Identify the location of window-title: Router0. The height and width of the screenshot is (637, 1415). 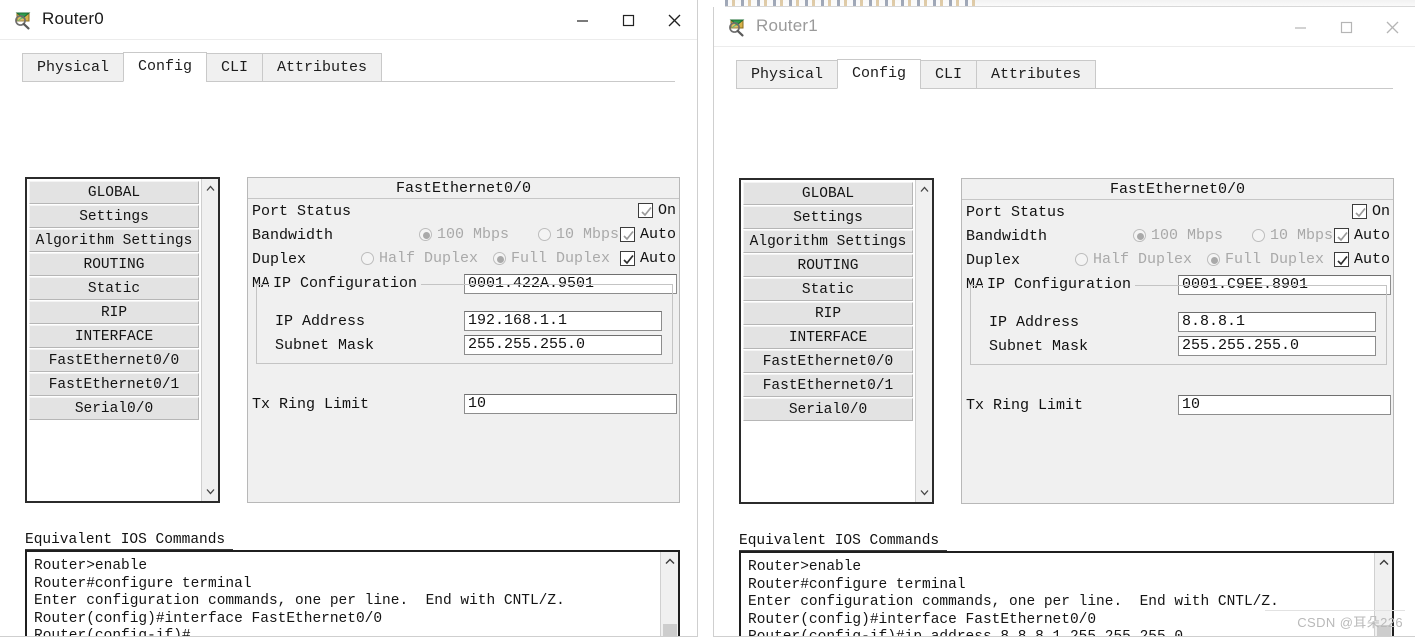
(73, 18).